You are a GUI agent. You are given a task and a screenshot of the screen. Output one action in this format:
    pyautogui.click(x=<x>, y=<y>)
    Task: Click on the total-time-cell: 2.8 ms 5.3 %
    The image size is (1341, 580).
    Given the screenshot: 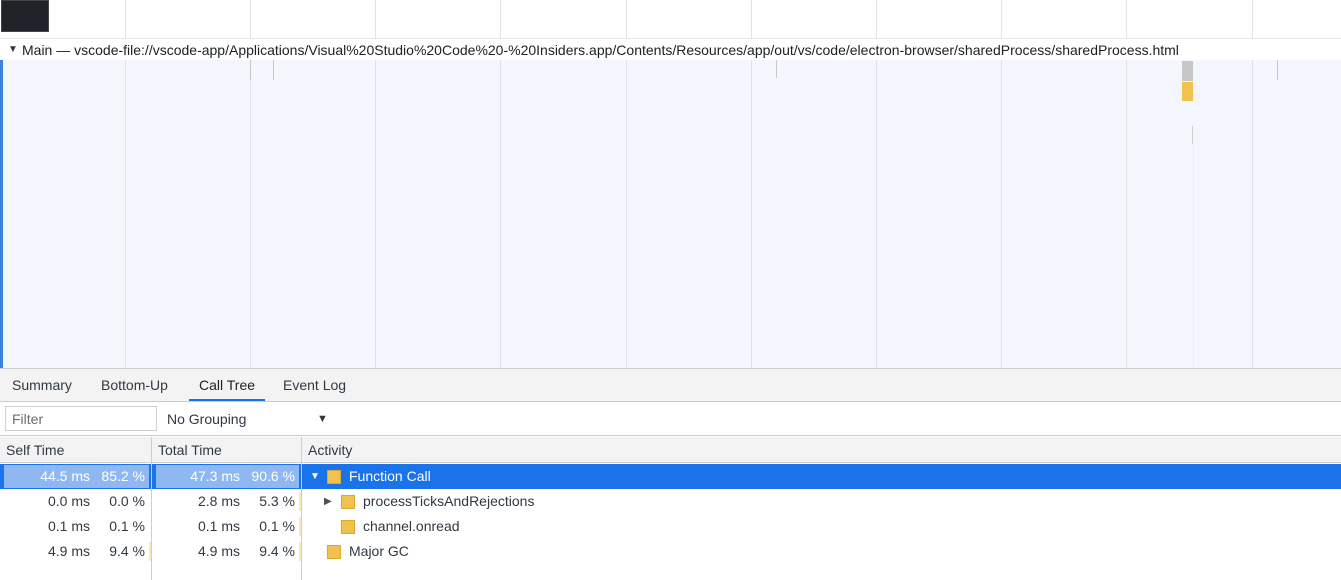 What is the action you would take?
    pyautogui.click(x=226, y=501)
    